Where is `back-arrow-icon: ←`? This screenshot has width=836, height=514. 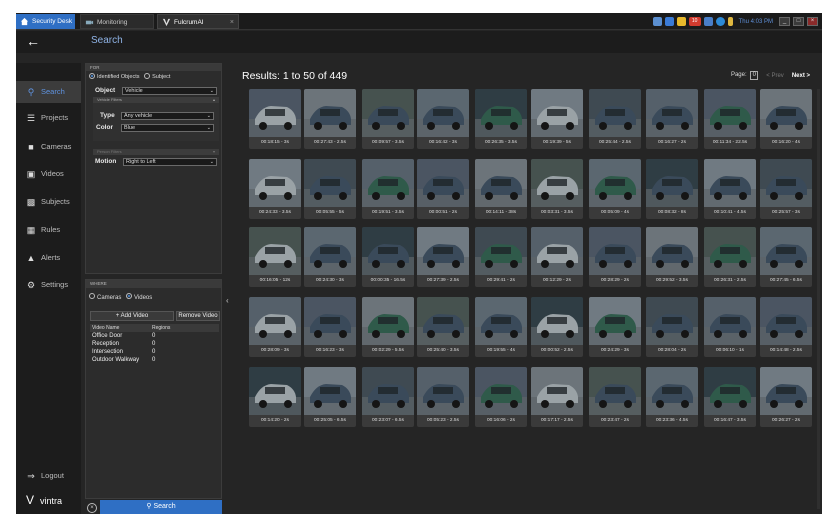 back-arrow-icon: ← is located at coordinates (33, 41).